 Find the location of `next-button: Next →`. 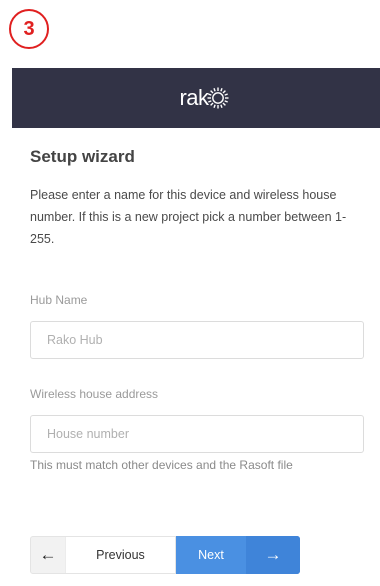

next-button: Next → is located at coordinates (238, 555).